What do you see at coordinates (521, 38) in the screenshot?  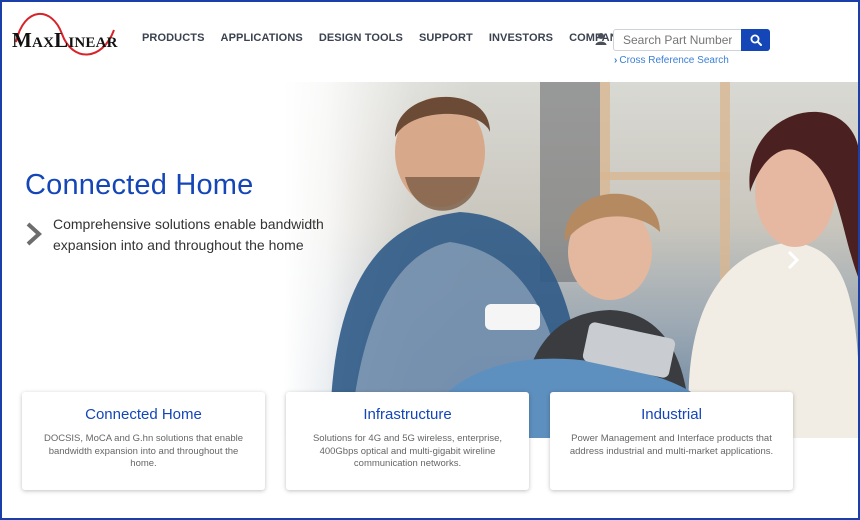 I see `nav-investors: INVESTORS` at bounding box center [521, 38].